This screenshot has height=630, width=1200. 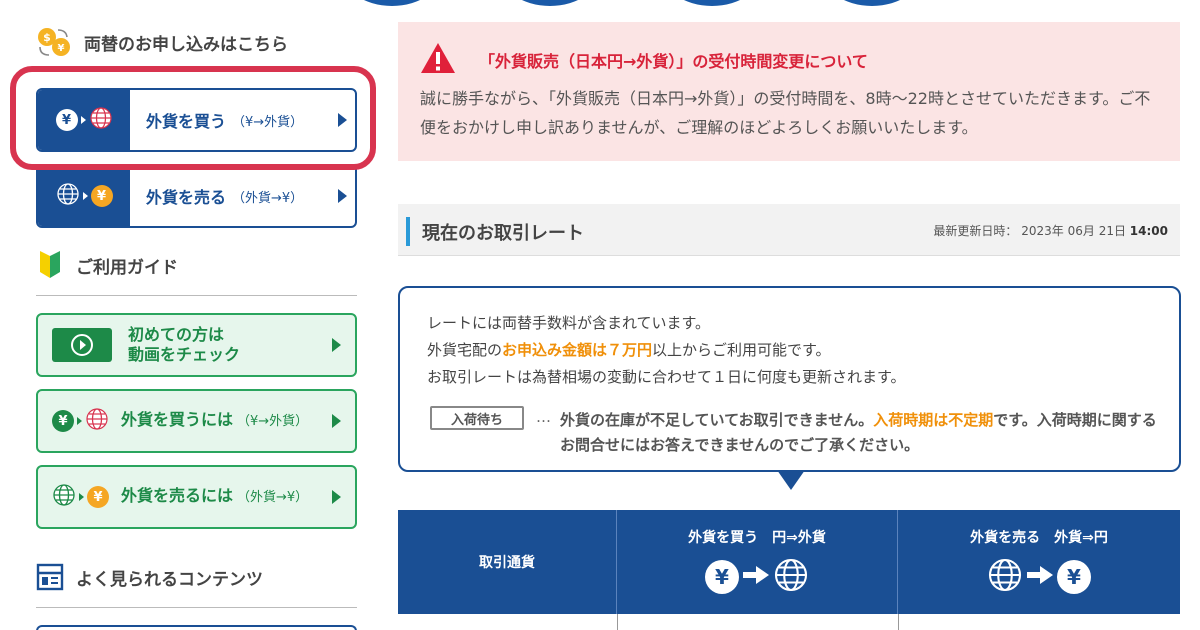 I want to click on sell-label-text: 外貨を売る, so click(x=186, y=197).